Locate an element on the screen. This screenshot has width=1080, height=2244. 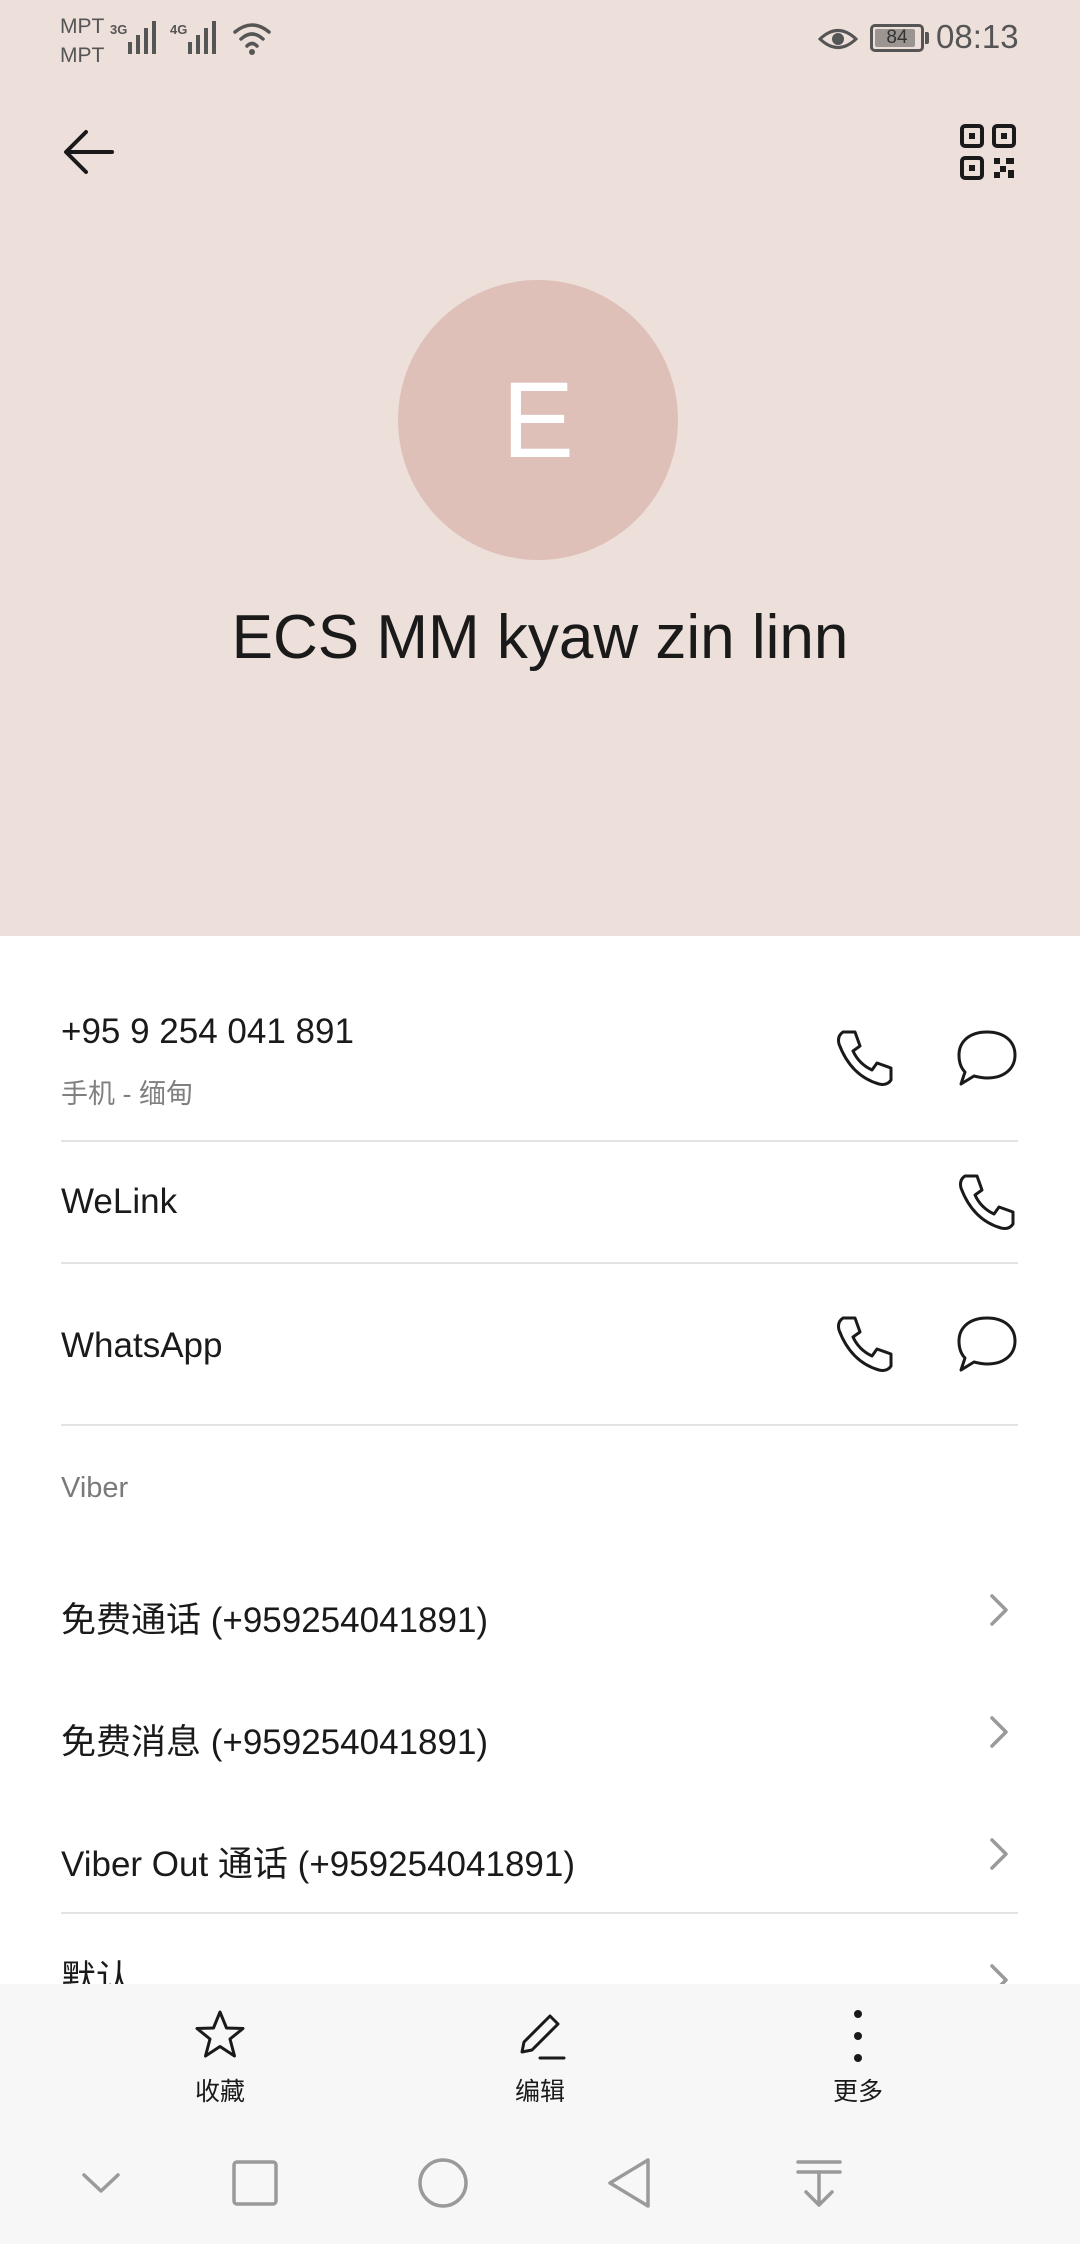
contact-name: ECS MM kyaw zin linn is located at coordinates (540, 637).